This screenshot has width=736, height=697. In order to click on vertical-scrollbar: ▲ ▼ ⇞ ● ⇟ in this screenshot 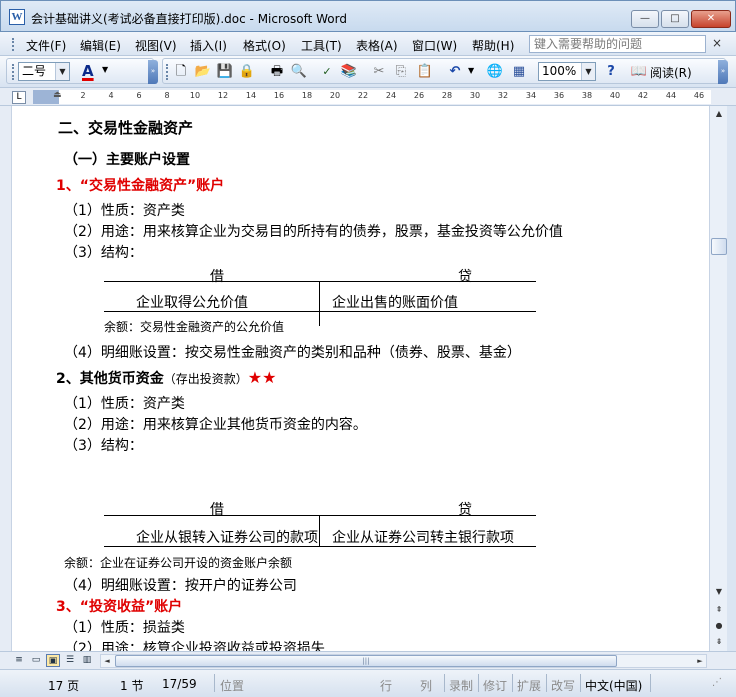, I will do `click(718, 378)`.